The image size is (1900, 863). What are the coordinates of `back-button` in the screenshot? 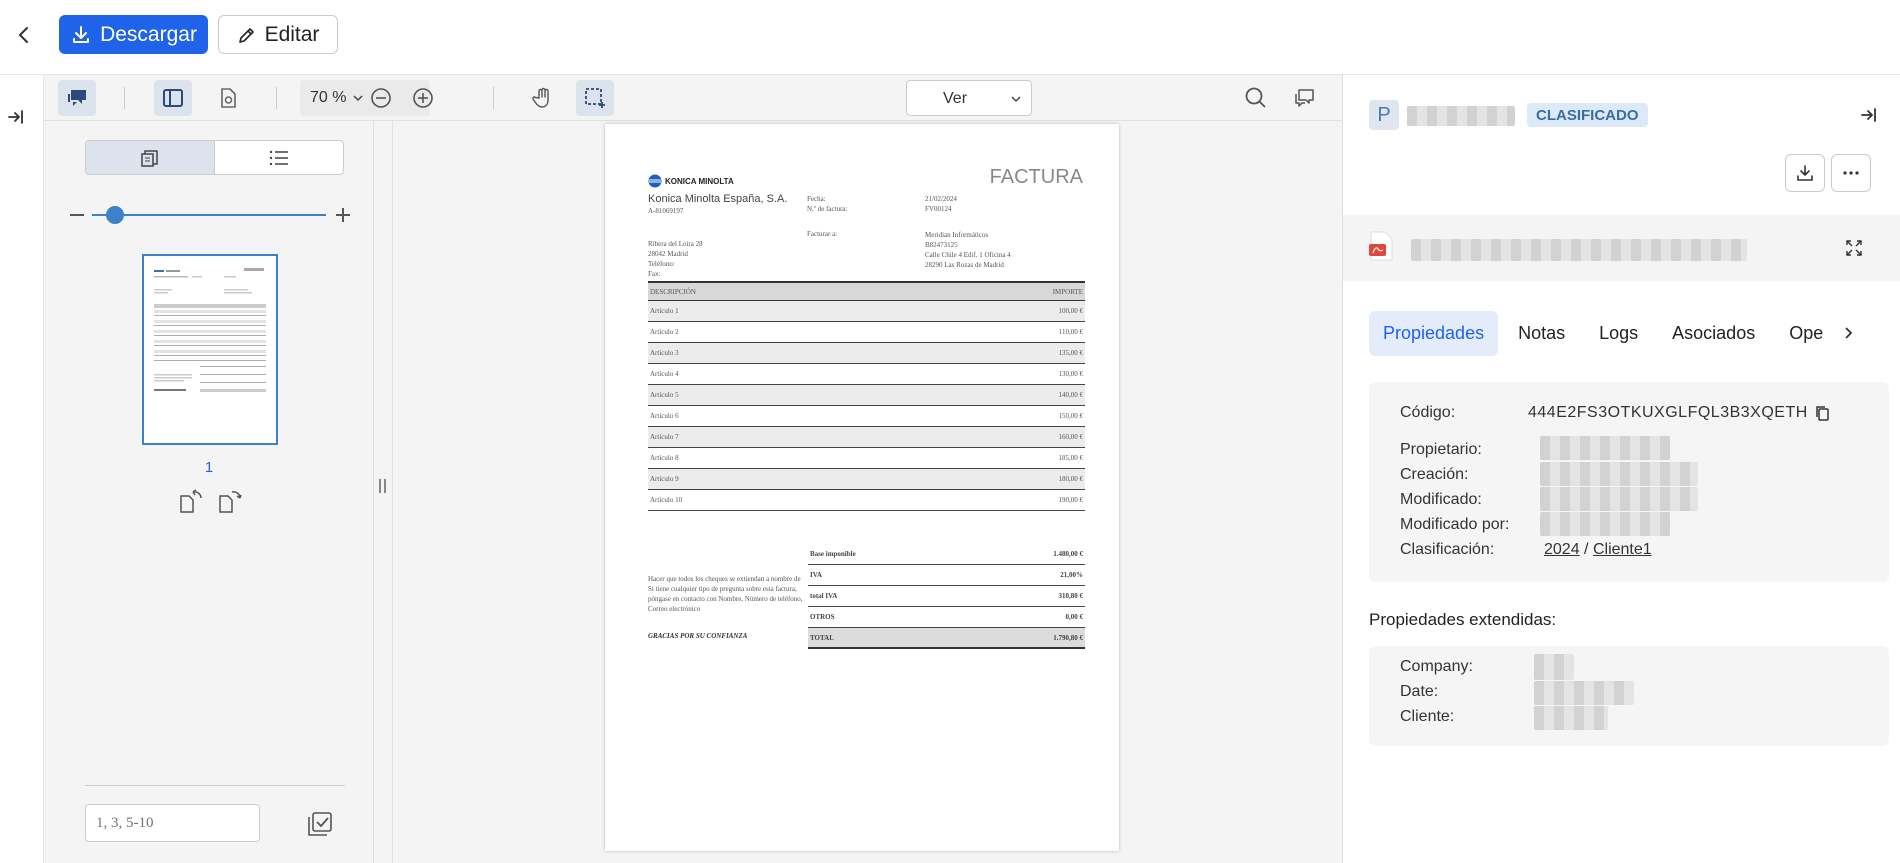 It's located at (24, 35).